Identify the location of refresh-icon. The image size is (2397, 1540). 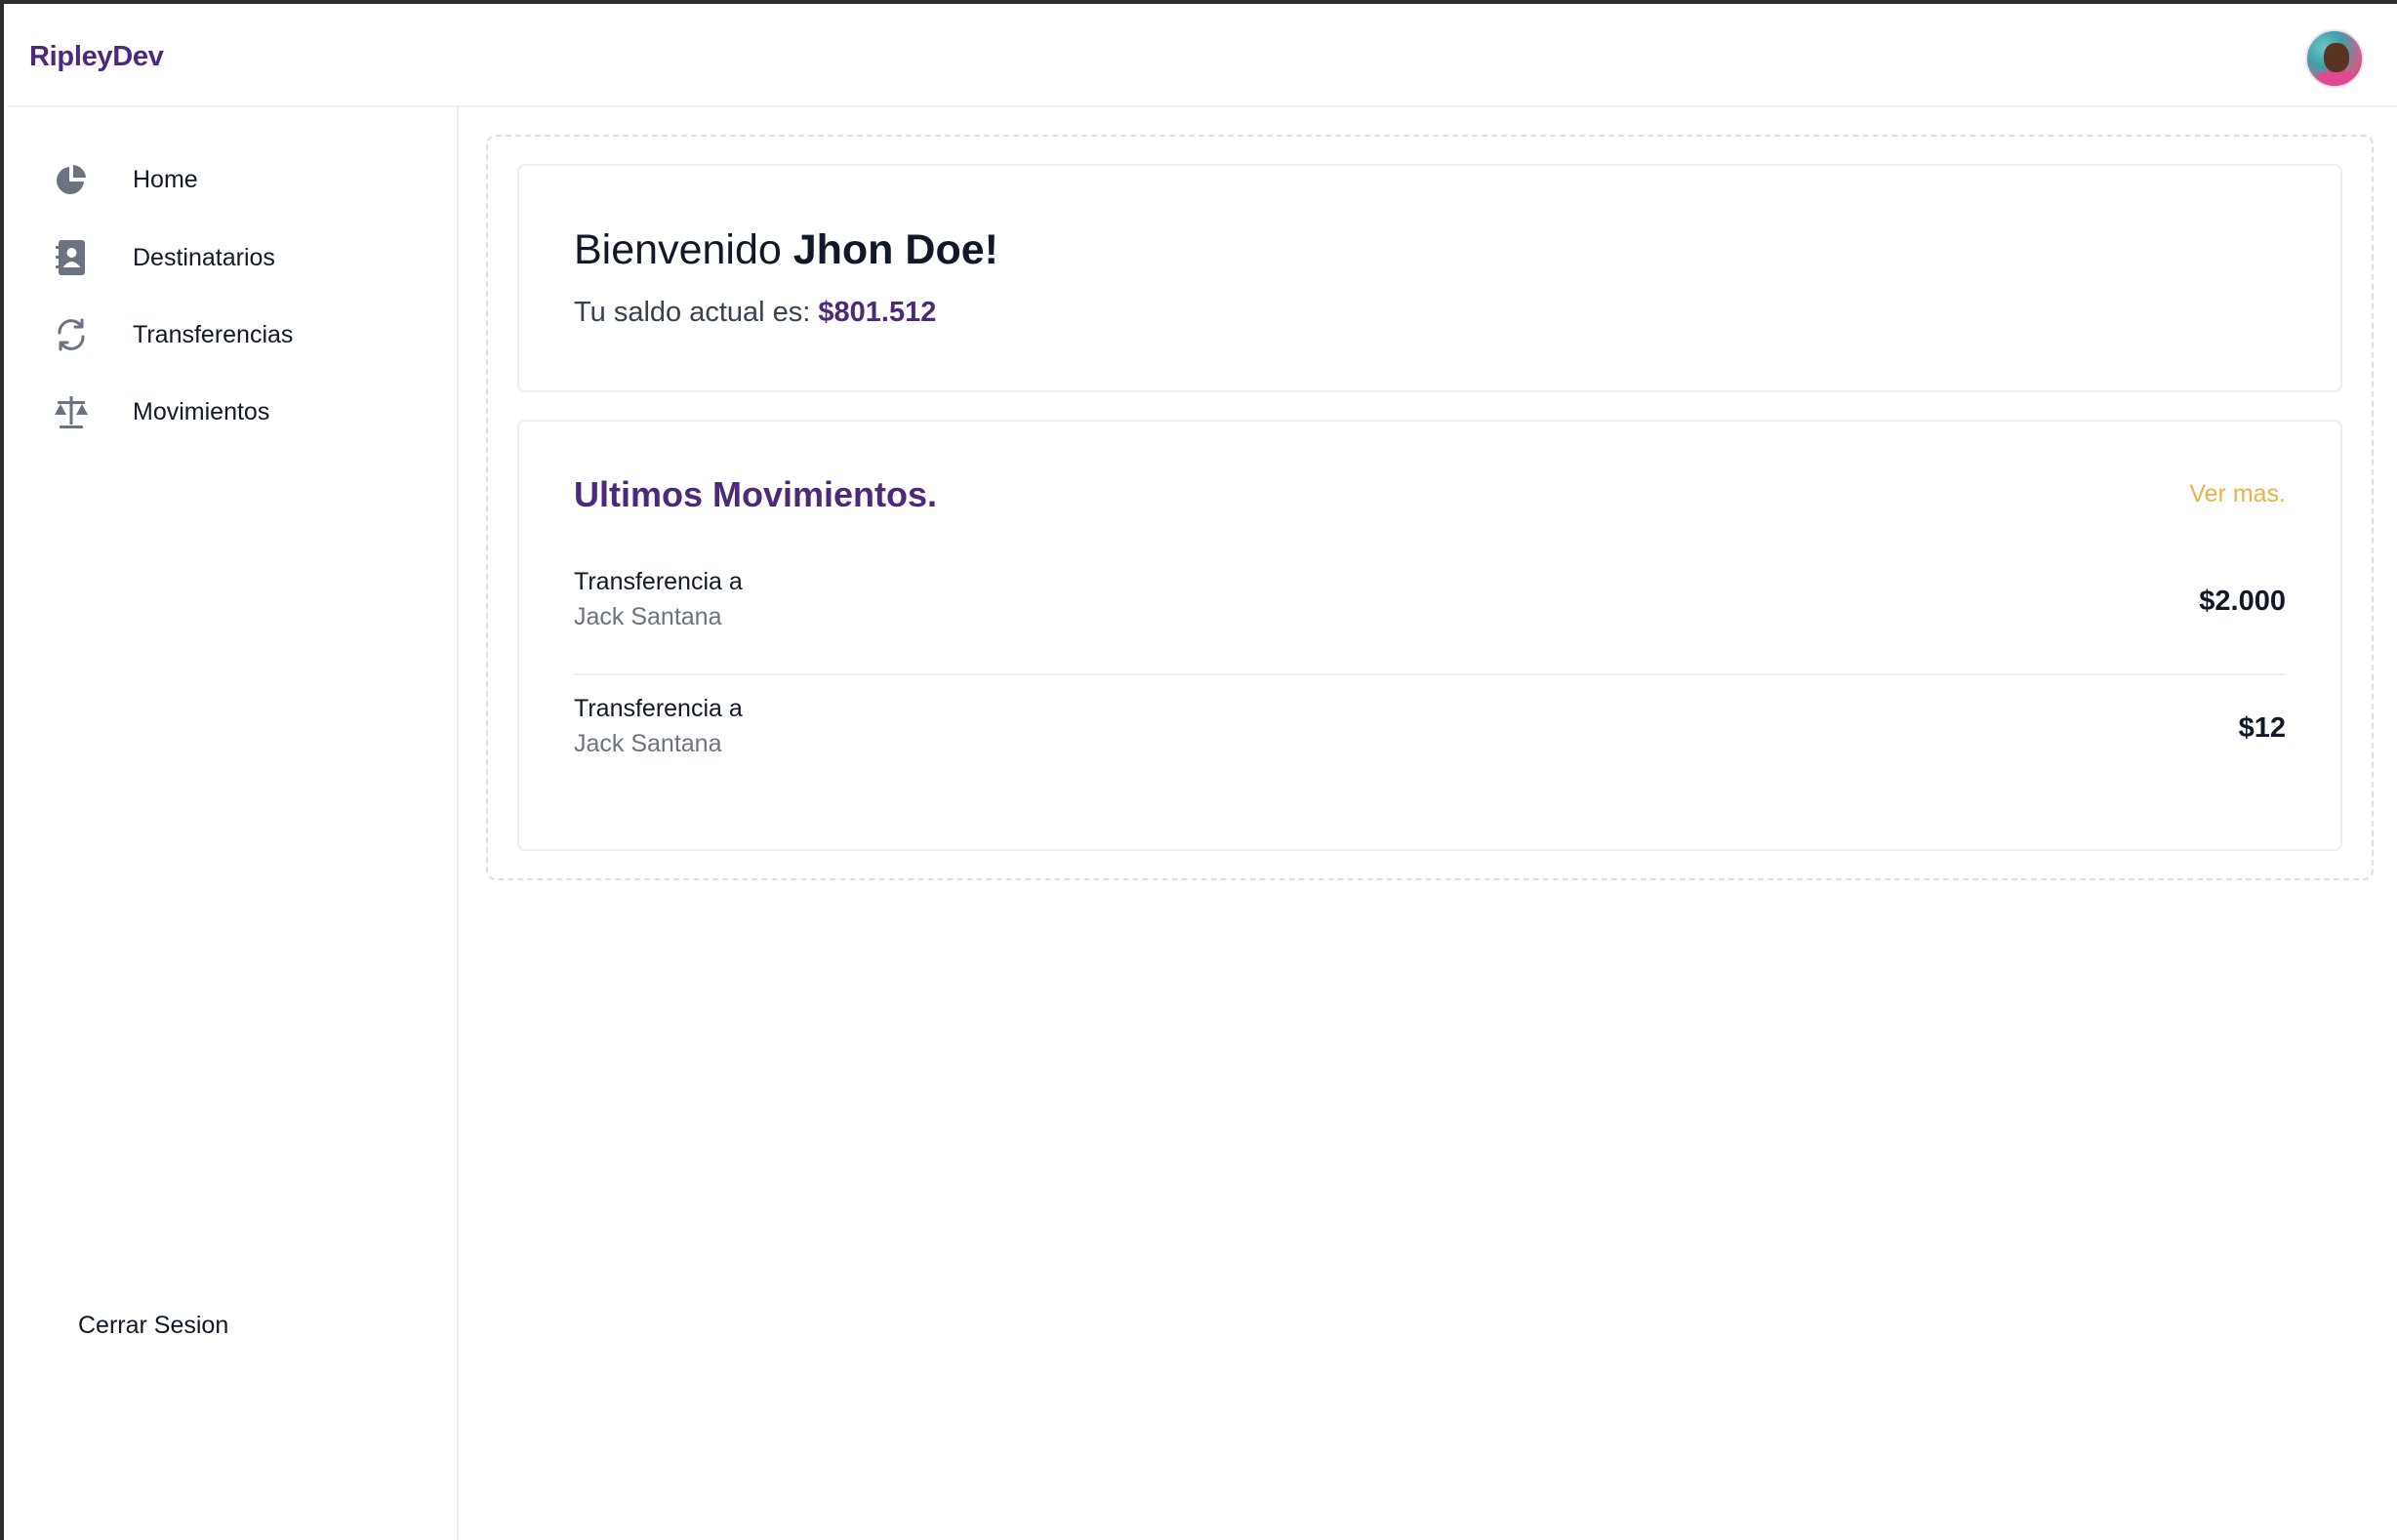
(71, 334).